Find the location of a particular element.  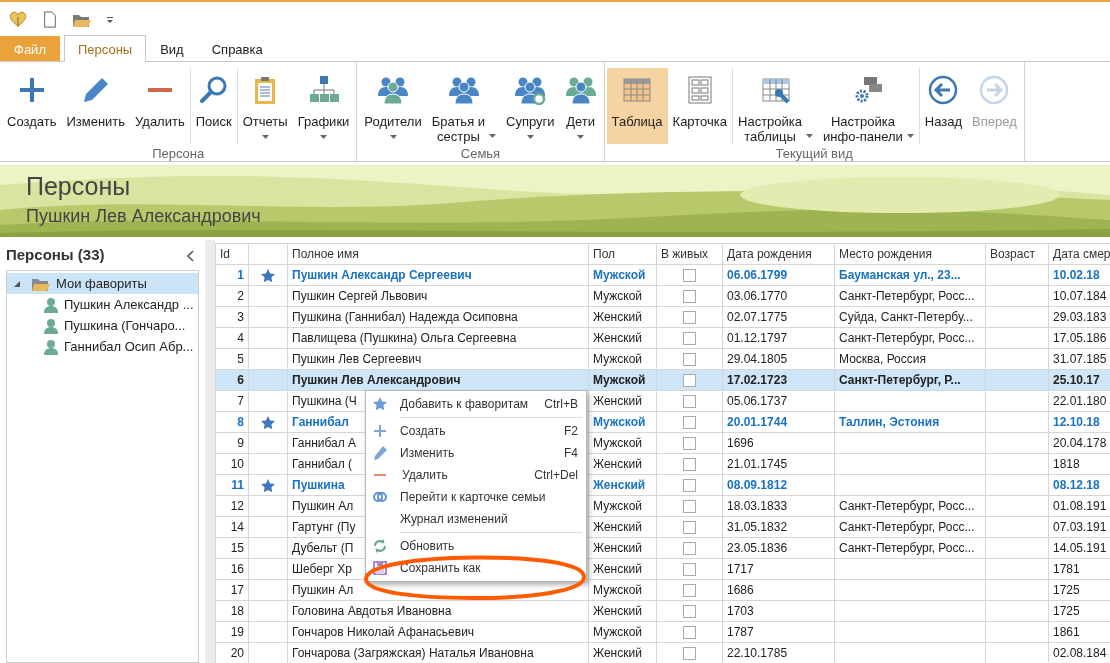

shortcut-text: Ctrl+B is located at coordinates (561, 404).